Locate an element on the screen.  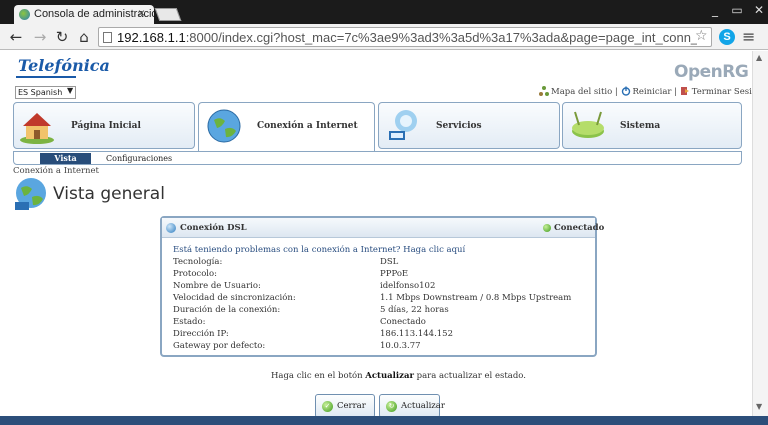
info-row: Estado: Conectado is located at coordinates (299, 322).